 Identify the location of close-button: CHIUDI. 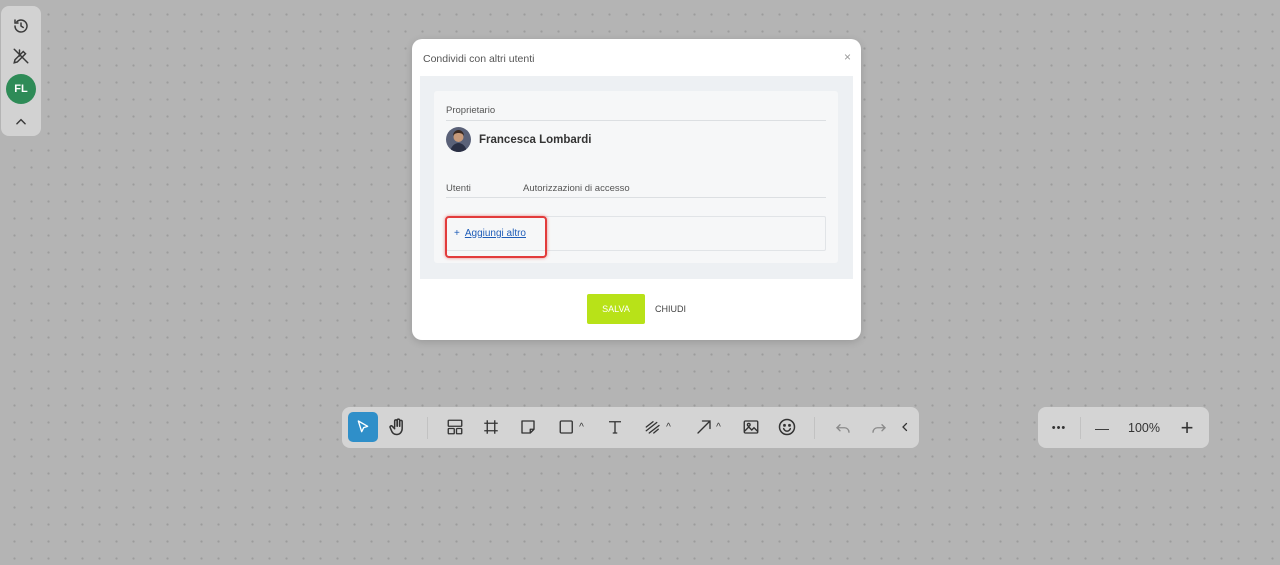
(670, 309).